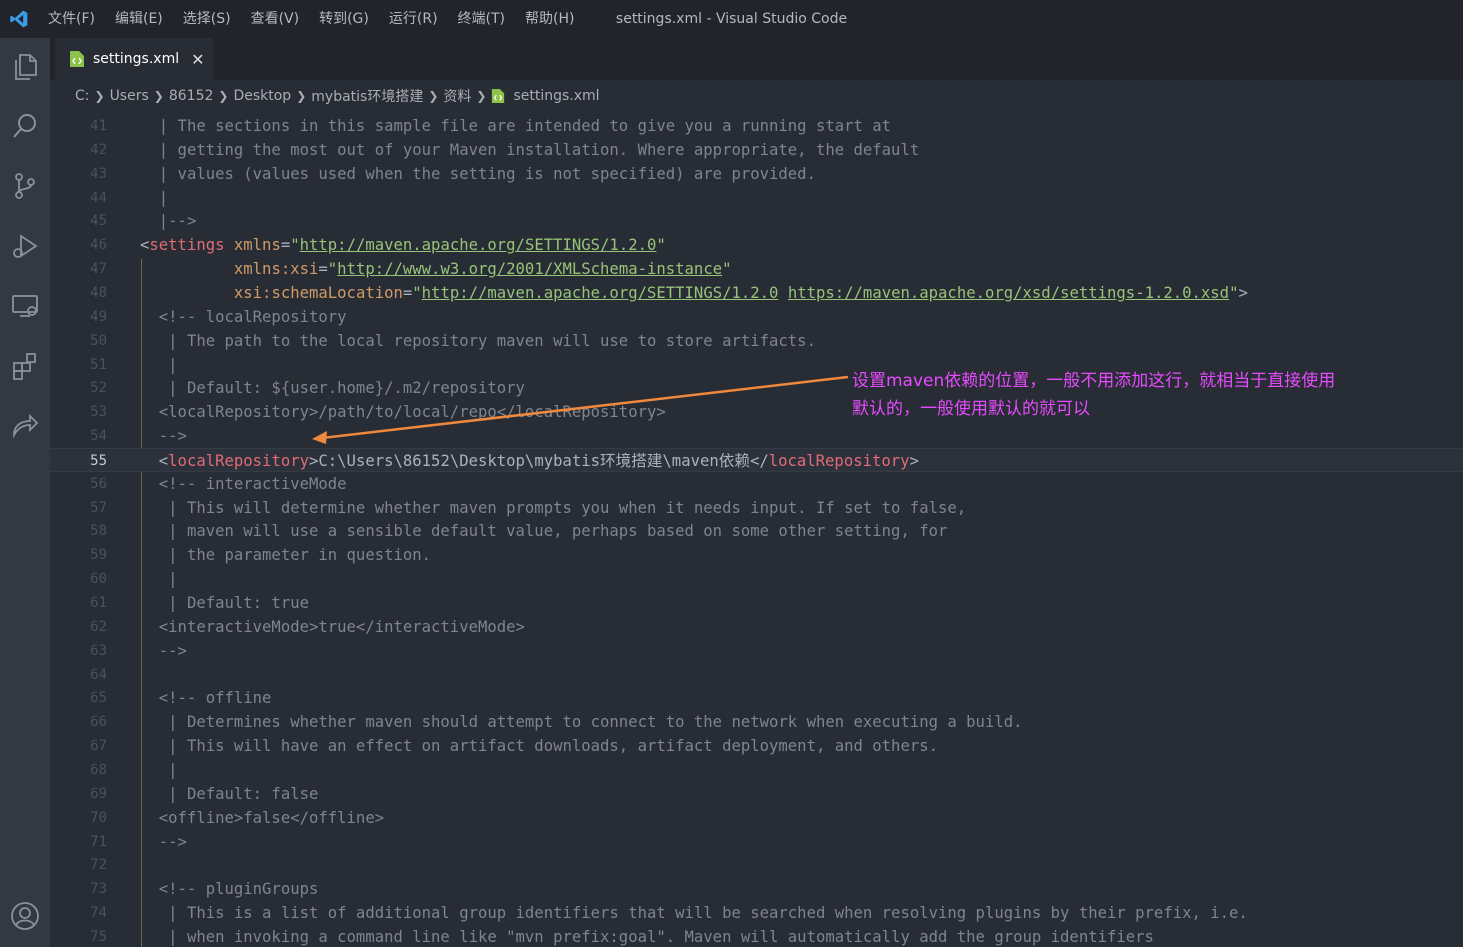  Describe the element at coordinates (25, 916) in the screenshot. I see `account-icon` at that location.